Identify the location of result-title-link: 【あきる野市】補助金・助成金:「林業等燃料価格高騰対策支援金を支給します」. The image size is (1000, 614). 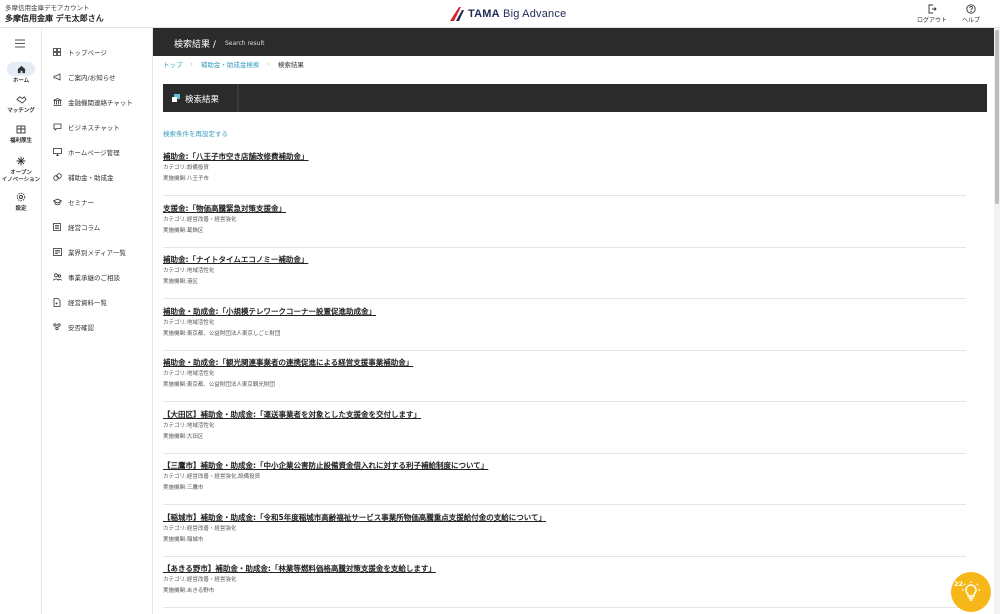
(564, 569).